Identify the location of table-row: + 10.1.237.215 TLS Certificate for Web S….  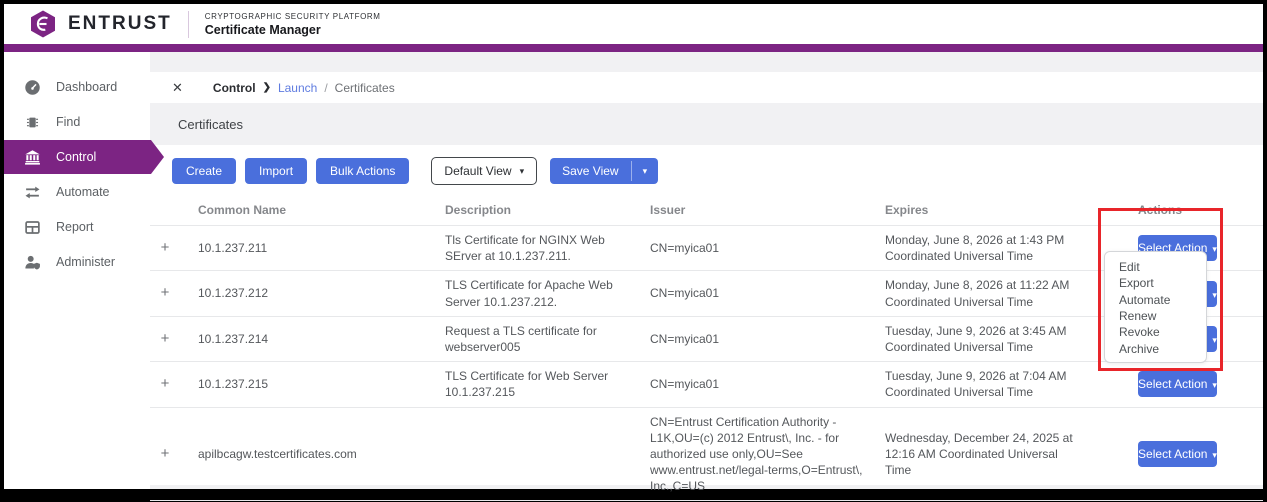
(706, 384).